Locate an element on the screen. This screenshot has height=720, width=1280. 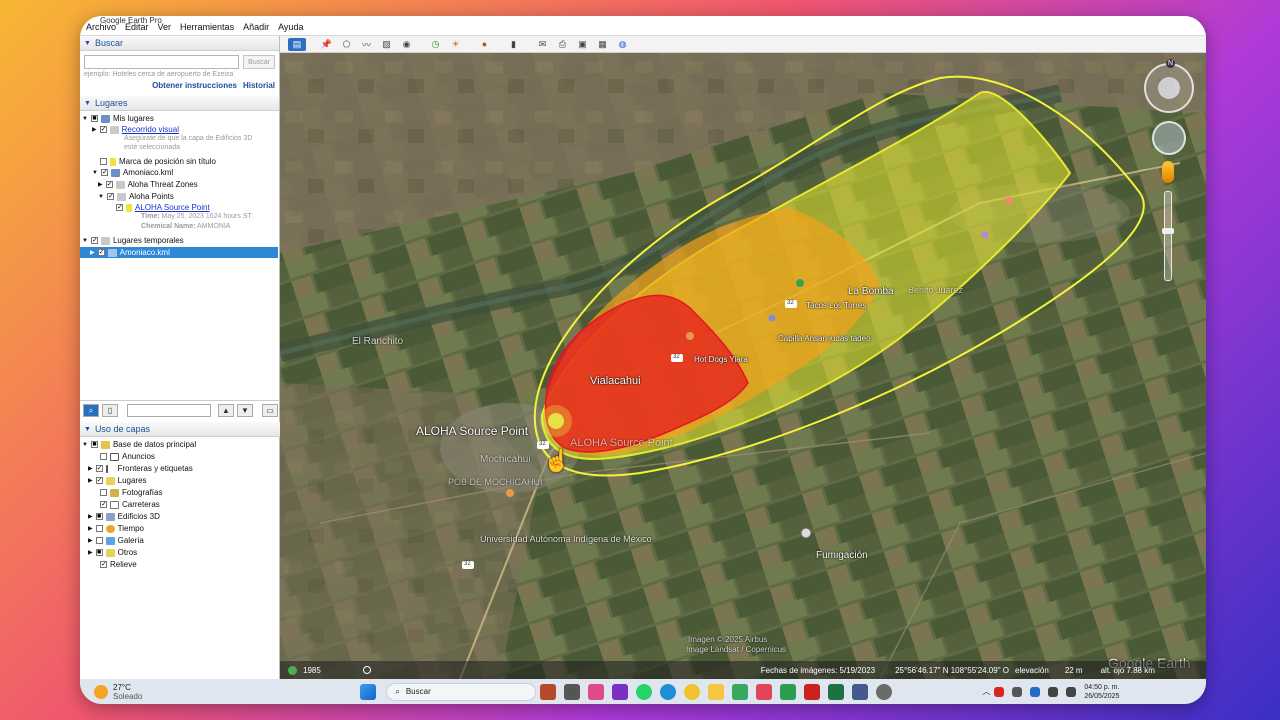
whatsapp-icon is located at coordinates (644, 691).